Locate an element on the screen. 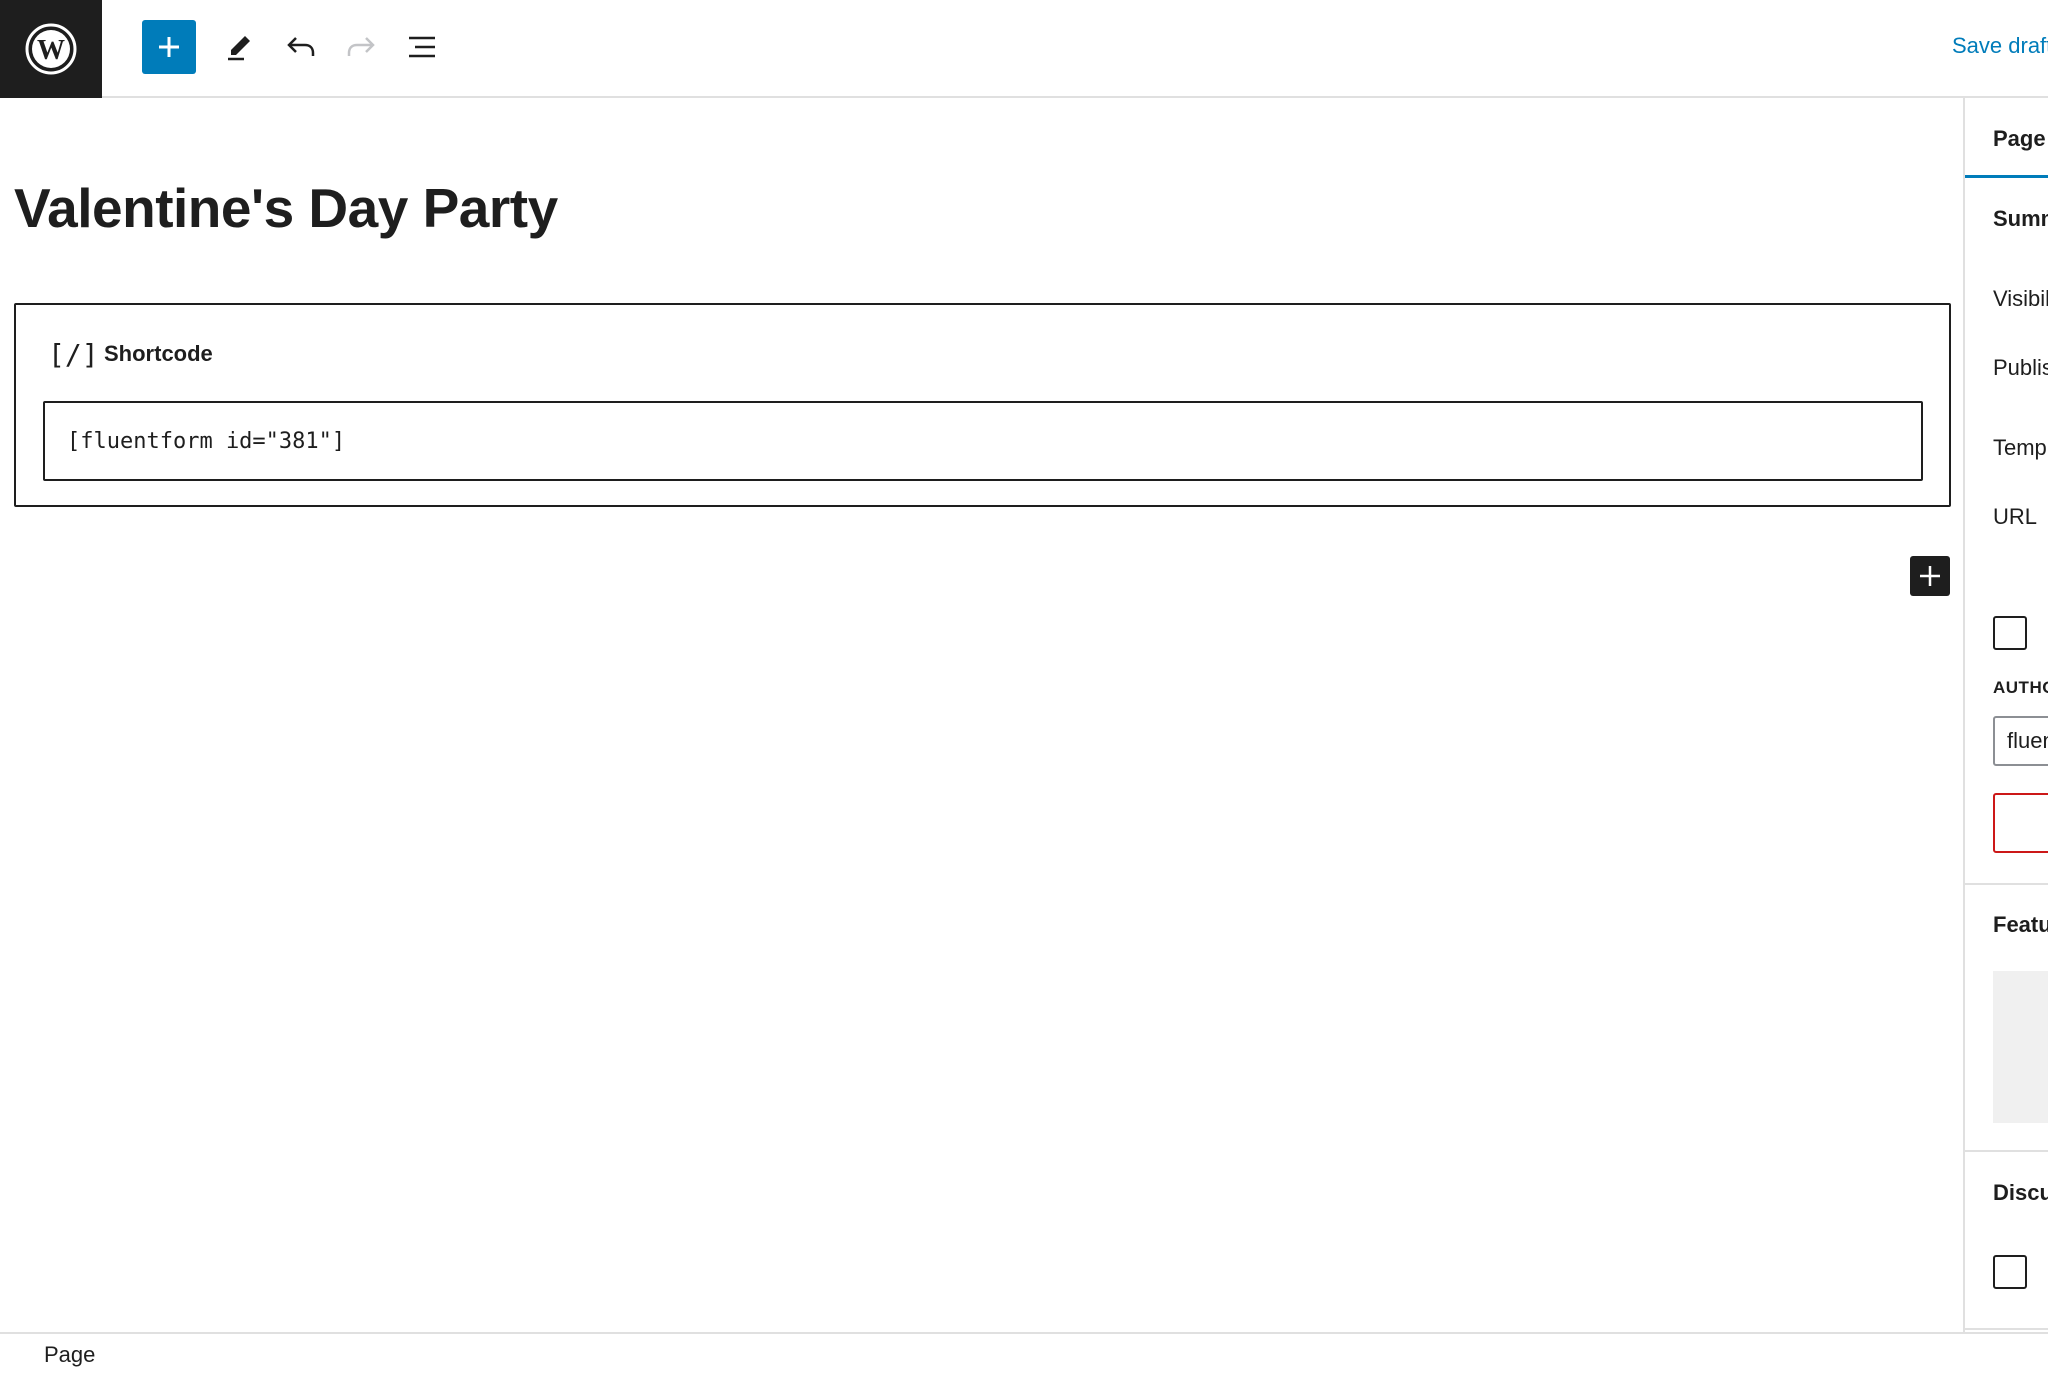  post-title: Valentine's Day Party is located at coordinates (286, 208).